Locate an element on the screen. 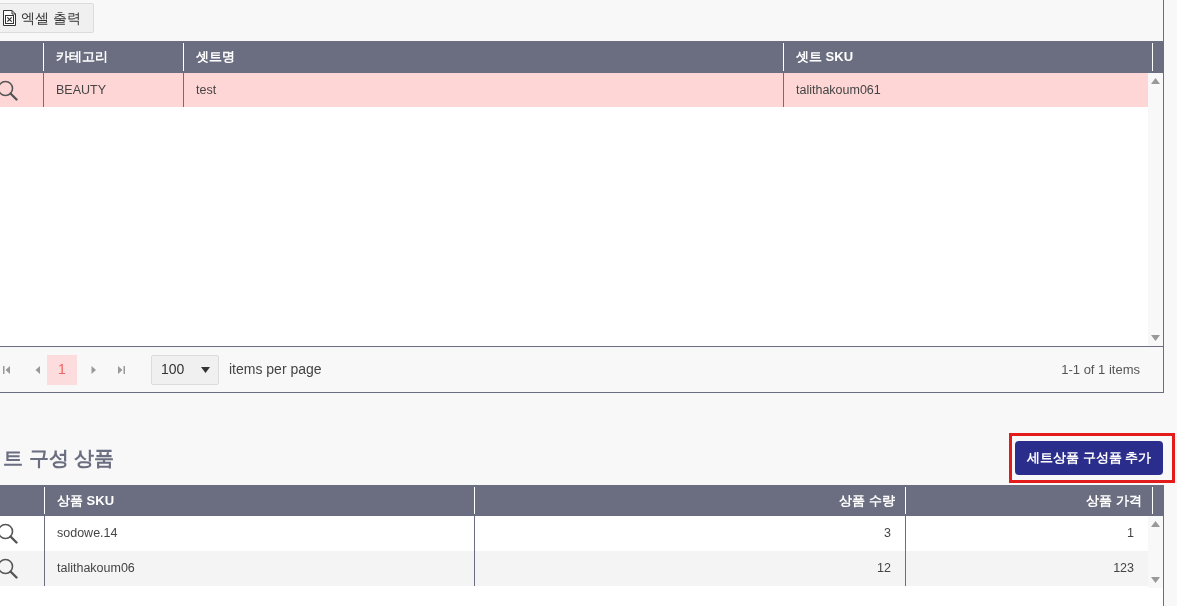 The image size is (1177, 606). table-cell-text: test is located at coordinates (206, 90).